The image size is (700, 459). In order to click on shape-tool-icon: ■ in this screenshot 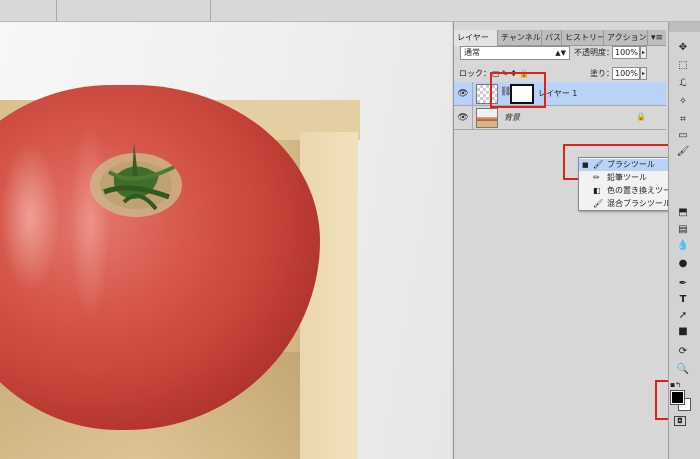, I will do `click(683, 332)`.